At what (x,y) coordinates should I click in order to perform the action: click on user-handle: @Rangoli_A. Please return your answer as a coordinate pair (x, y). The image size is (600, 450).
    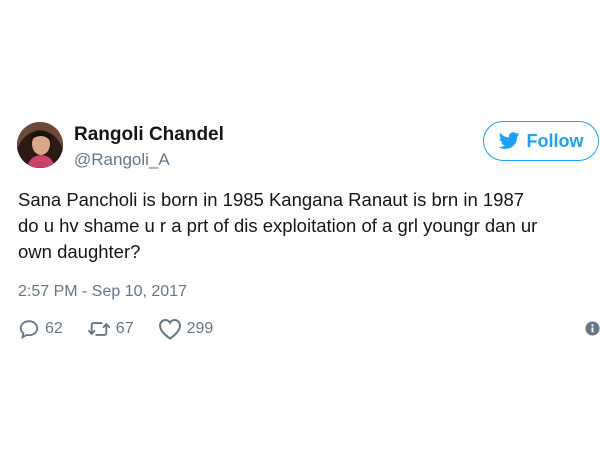
    Looking at the image, I should click on (122, 160).